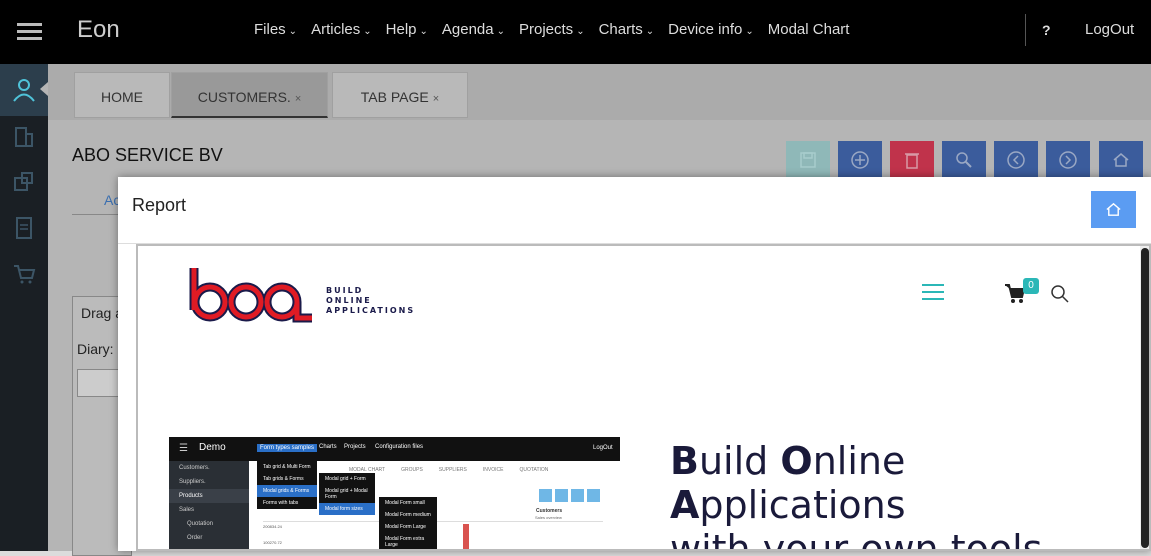  What do you see at coordinates (24, 136) in the screenshot?
I see `building-icon` at bounding box center [24, 136].